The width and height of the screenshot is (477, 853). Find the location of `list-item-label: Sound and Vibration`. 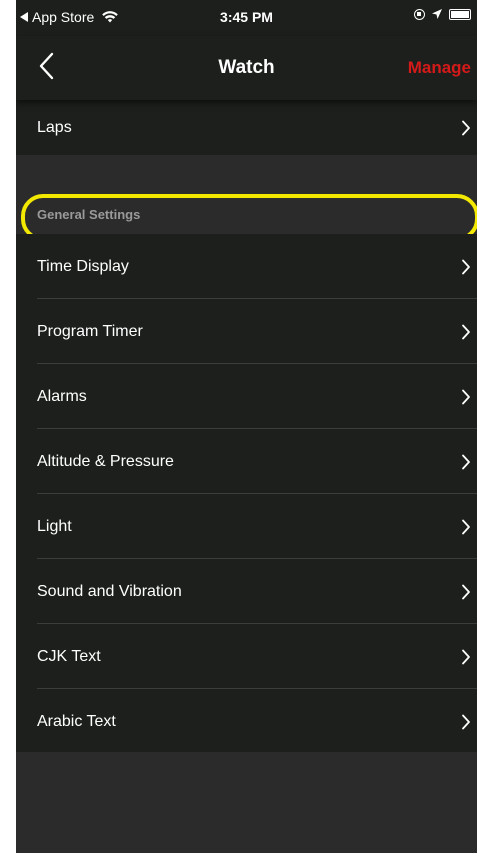

list-item-label: Sound and Vibration is located at coordinates (109, 591).